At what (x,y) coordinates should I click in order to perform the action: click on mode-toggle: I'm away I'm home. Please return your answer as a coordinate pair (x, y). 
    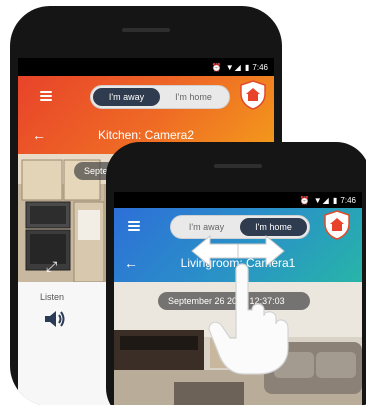
    Looking at the image, I should click on (160, 97).